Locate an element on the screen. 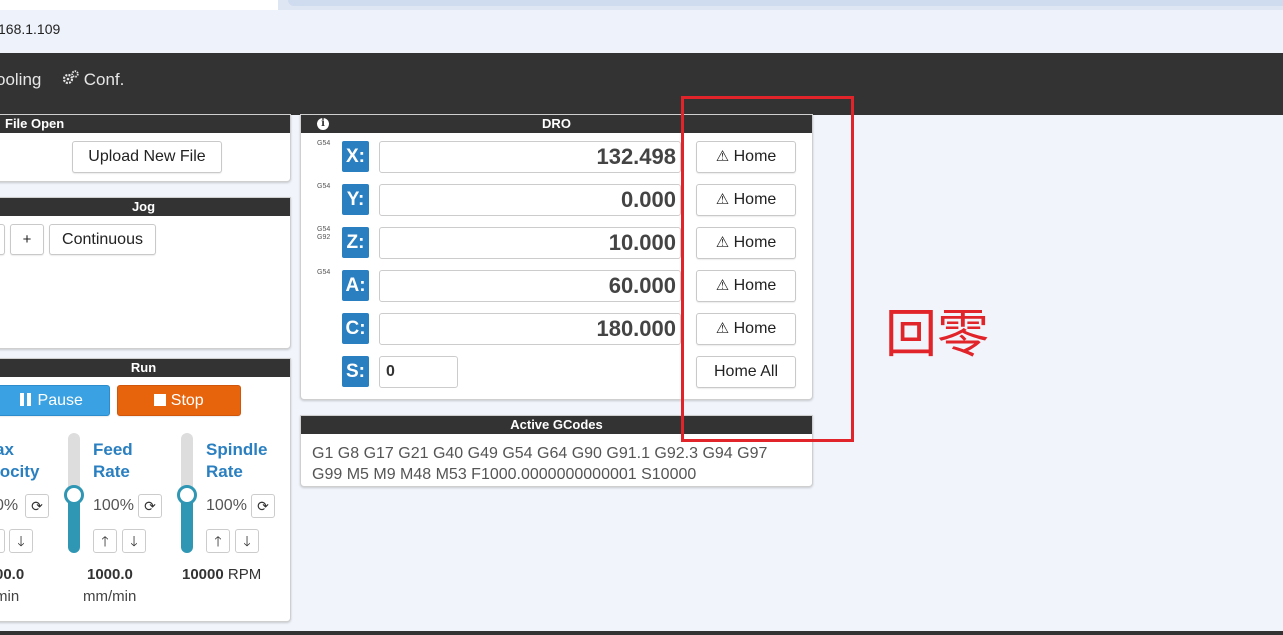  feed-rate-slider-handle is located at coordinates (74, 495).